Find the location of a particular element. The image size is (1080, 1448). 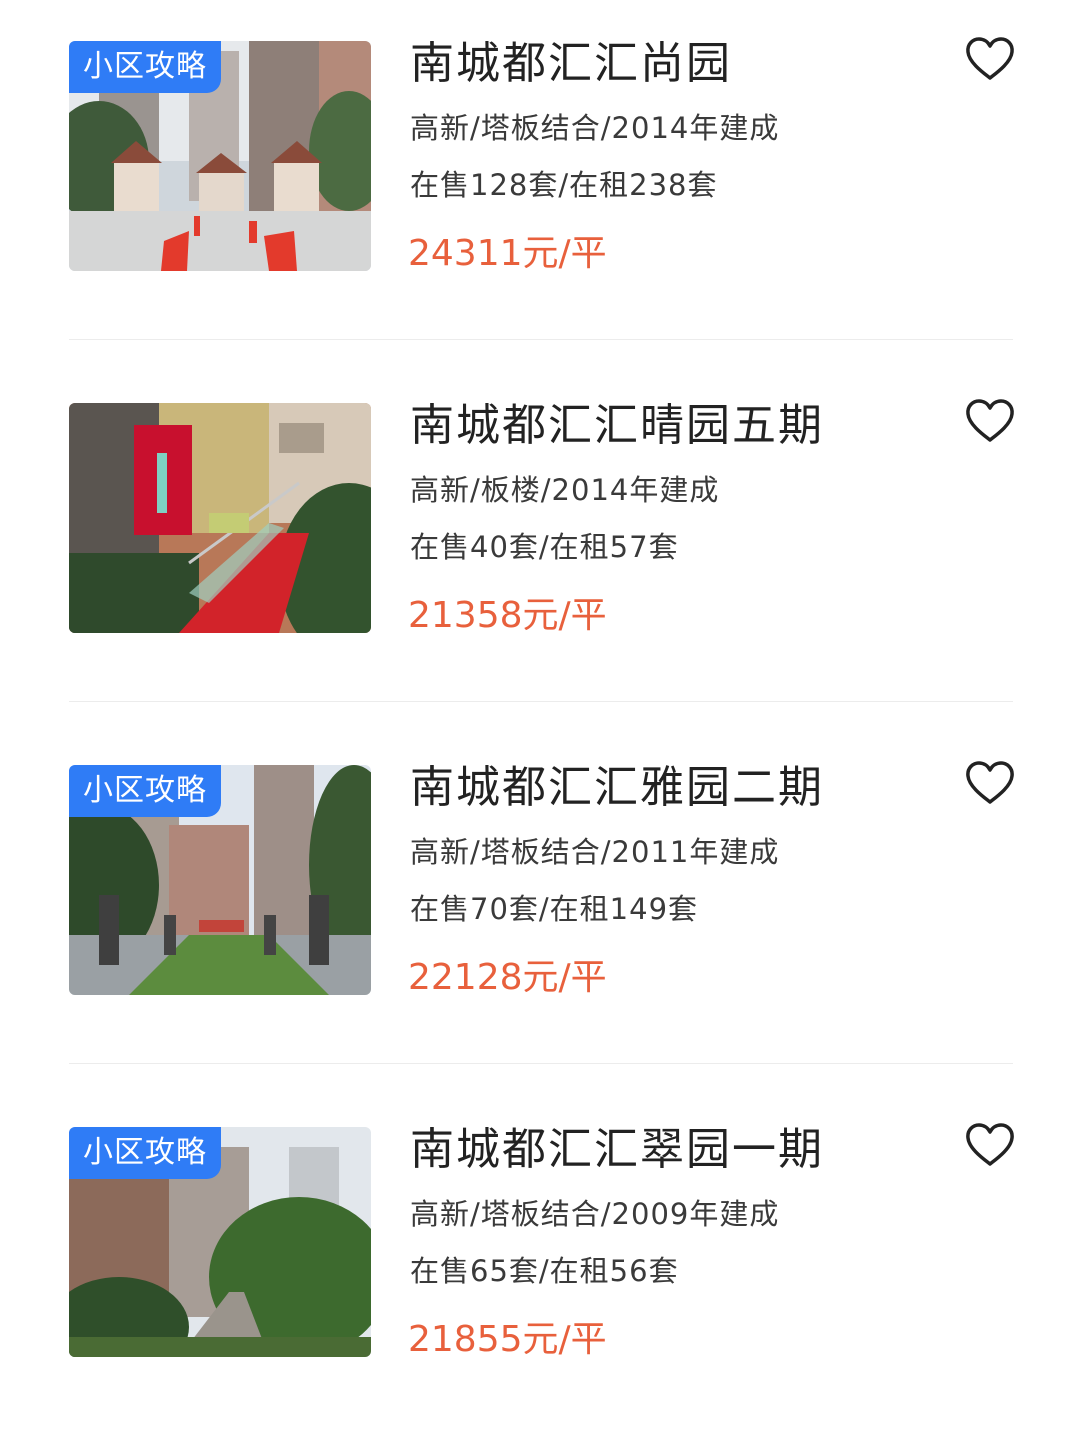

stairway-photo is located at coordinates (220, 518).